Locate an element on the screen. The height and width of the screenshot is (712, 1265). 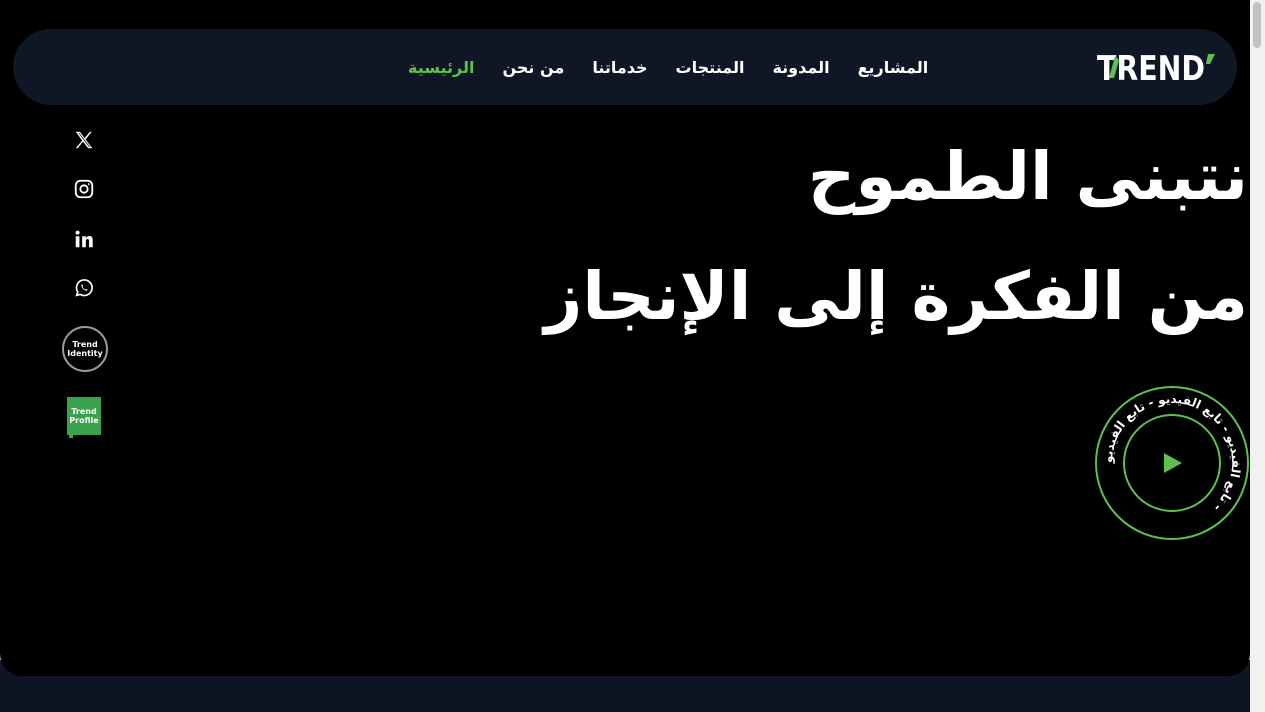
trend-profile-badge: Trend Profile is located at coordinates (84, 417).